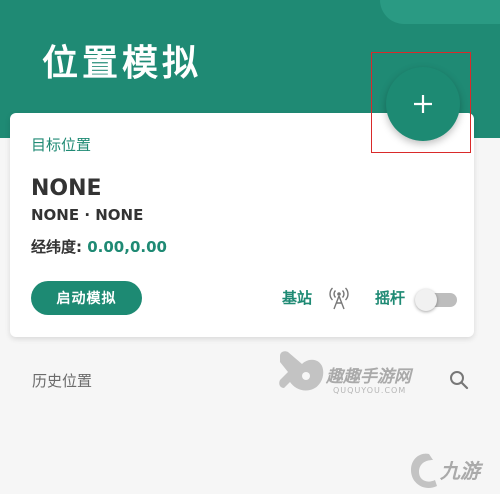 The image size is (500, 494). Describe the element at coordinates (460, 471) in the screenshot. I see `watermark-brand-name: 九游` at that location.